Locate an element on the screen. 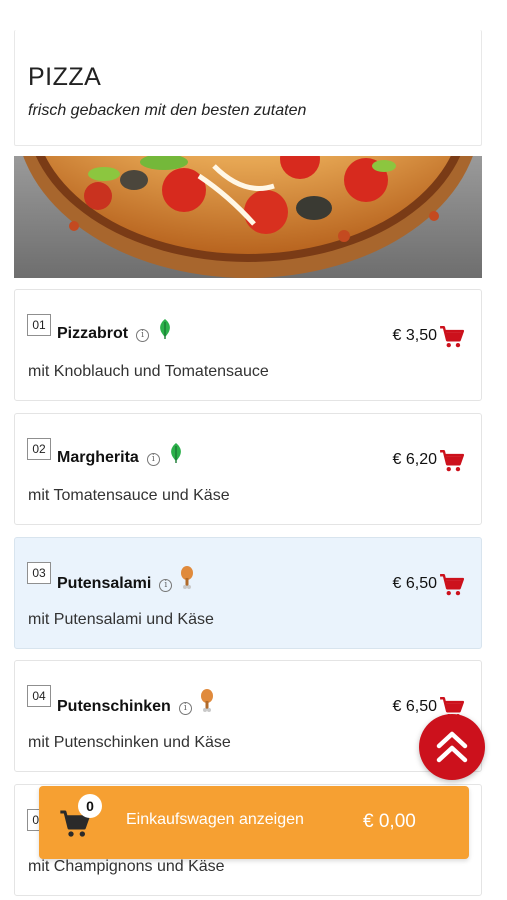 Image resolution: width=507 pixels, height=900 pixels. item-price: € 6,20 is located at coordinates (414, 459).